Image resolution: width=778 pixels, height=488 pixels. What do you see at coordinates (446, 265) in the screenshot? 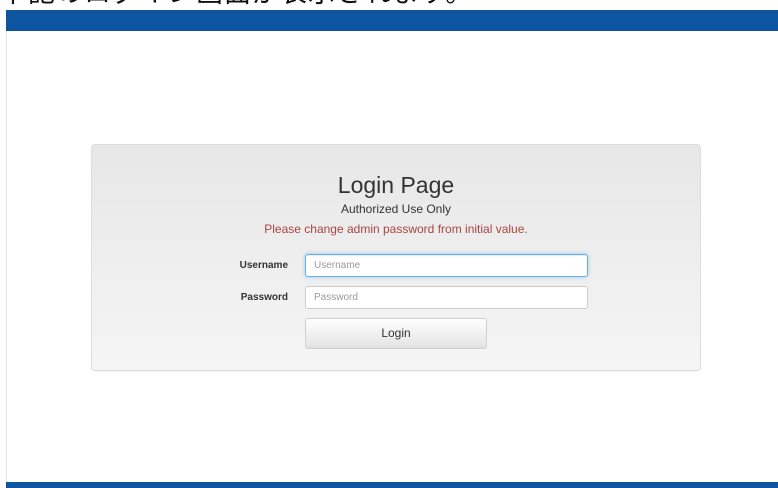
I see `username-input` at bounding box center [446, 265].